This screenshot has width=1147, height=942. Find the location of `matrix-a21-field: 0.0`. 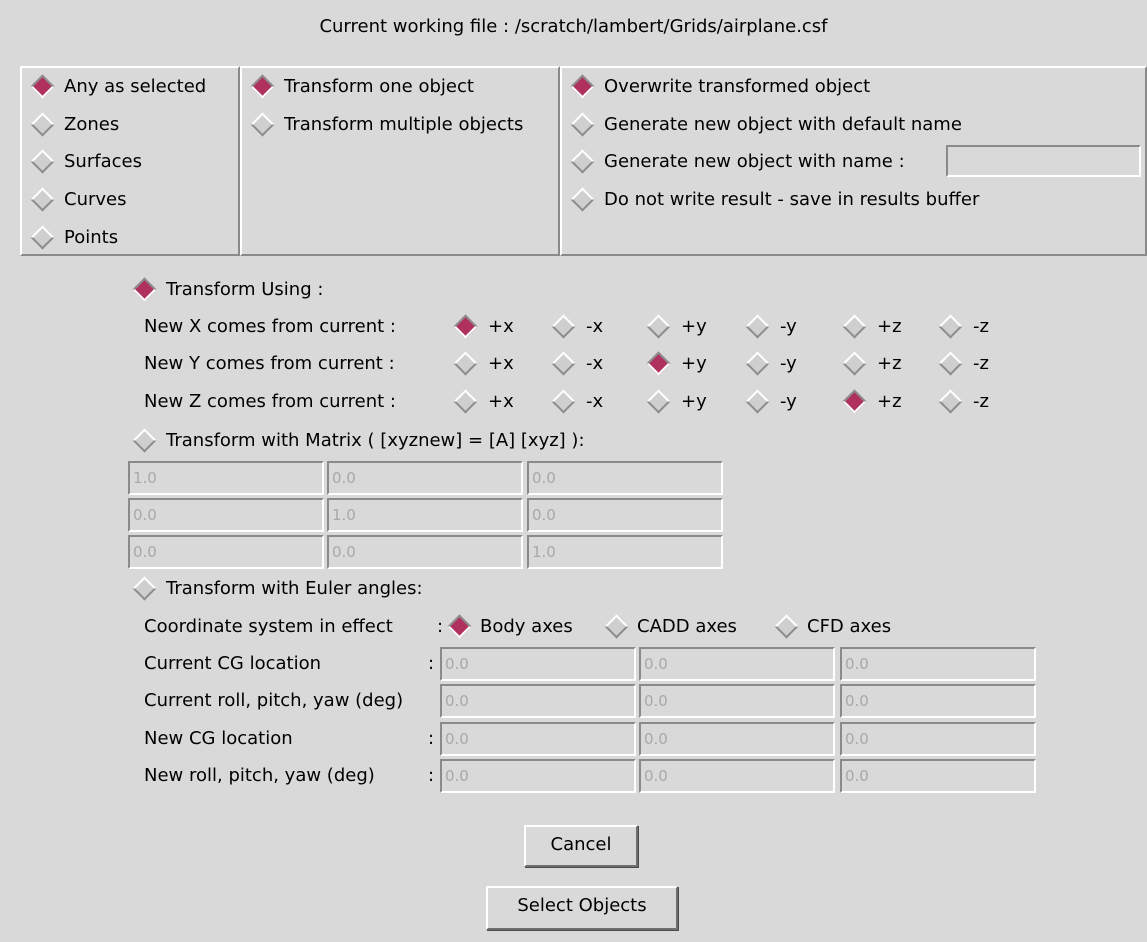

matrix-a21-field: 0.0 is located at coordinates (226, 515).